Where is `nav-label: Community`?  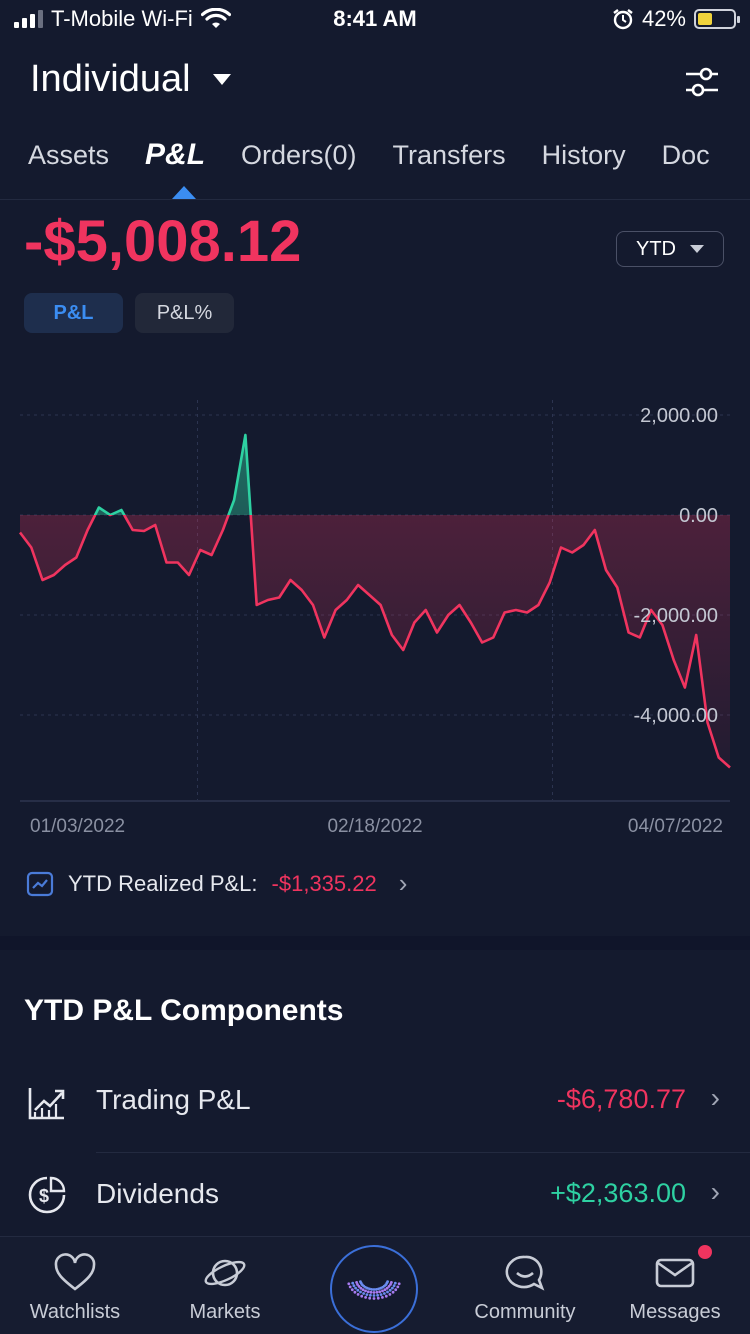 nav-label: Community is located at coordinates (525, 1312).